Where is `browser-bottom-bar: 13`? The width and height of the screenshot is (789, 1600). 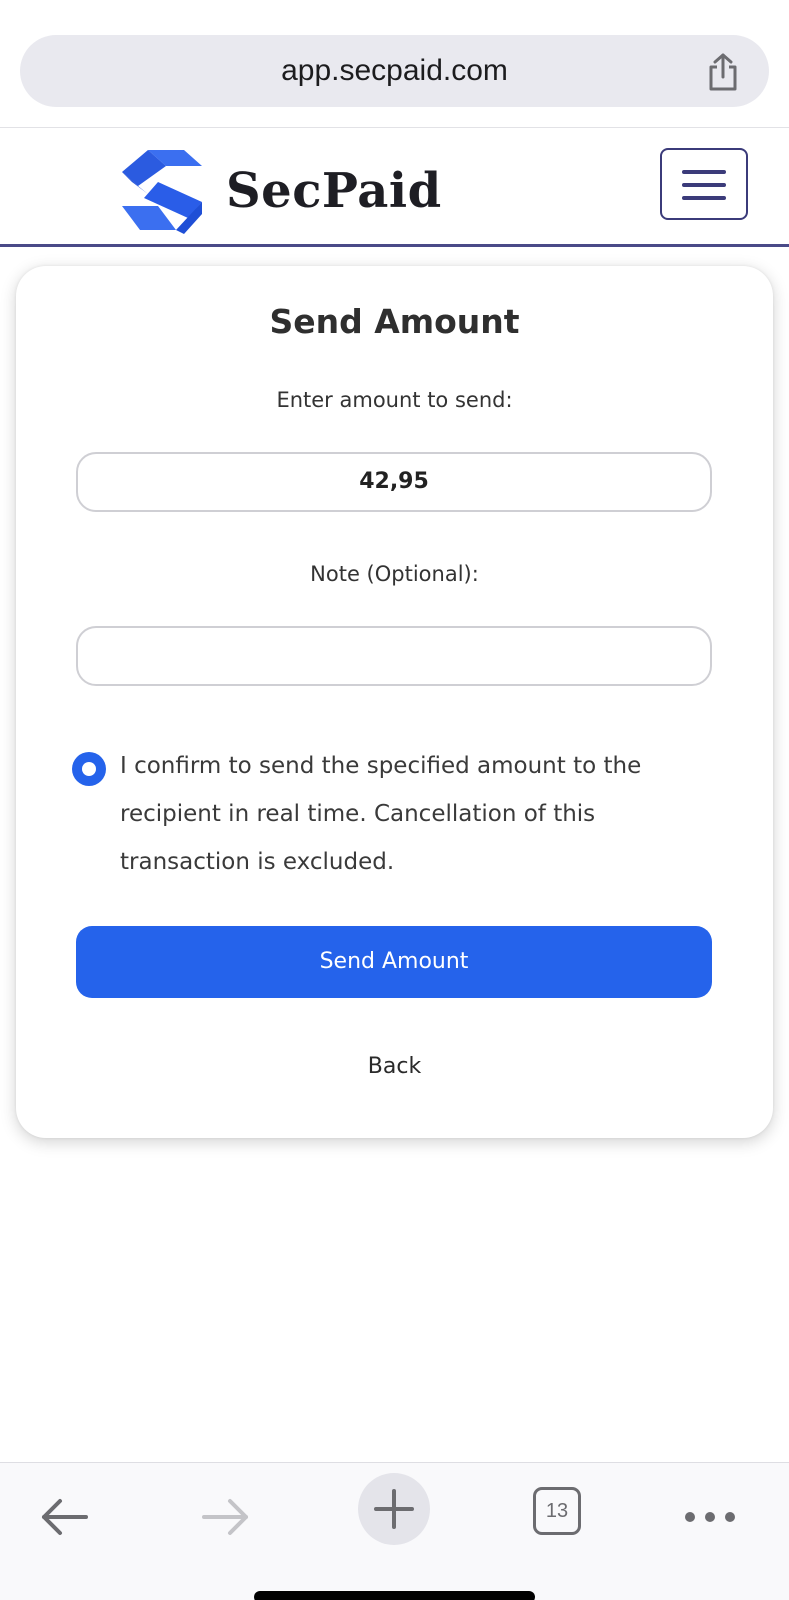 browser-bottom-bar: 13 is located at coordinates (394, 1531).